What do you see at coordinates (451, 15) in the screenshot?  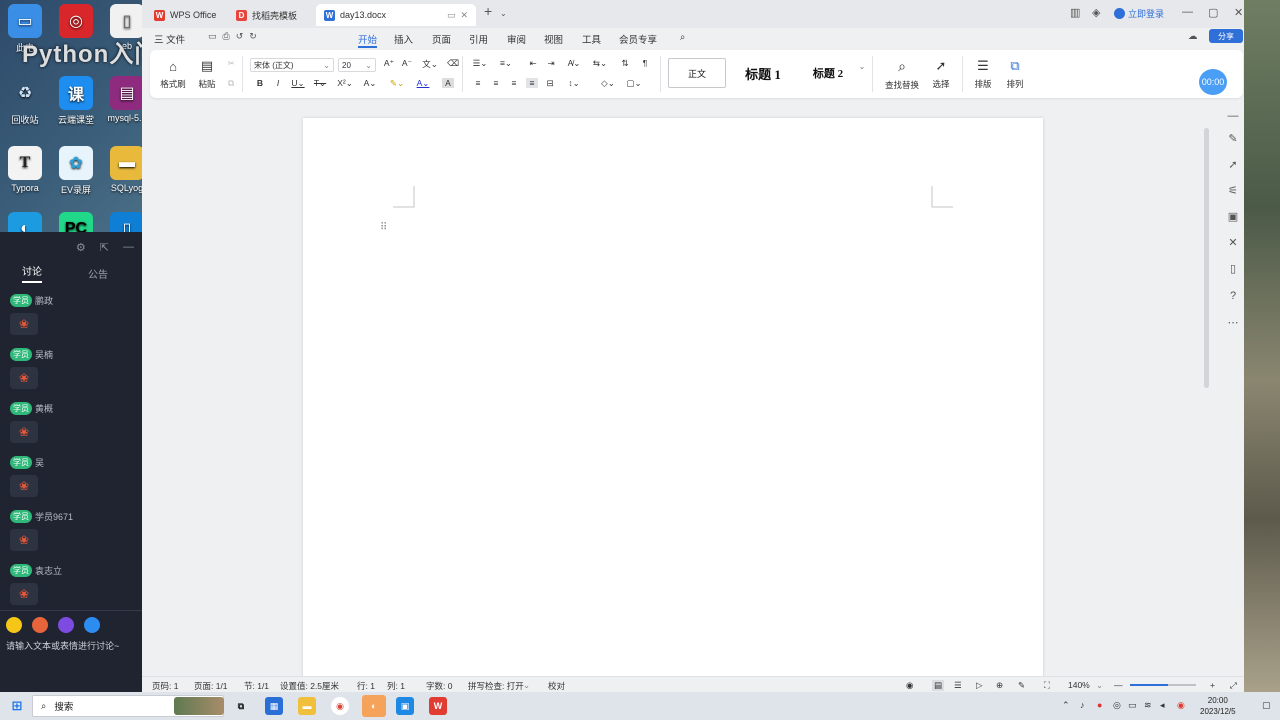 I see `tab-sync-icon: ▭` at bounding box center [451, 15].